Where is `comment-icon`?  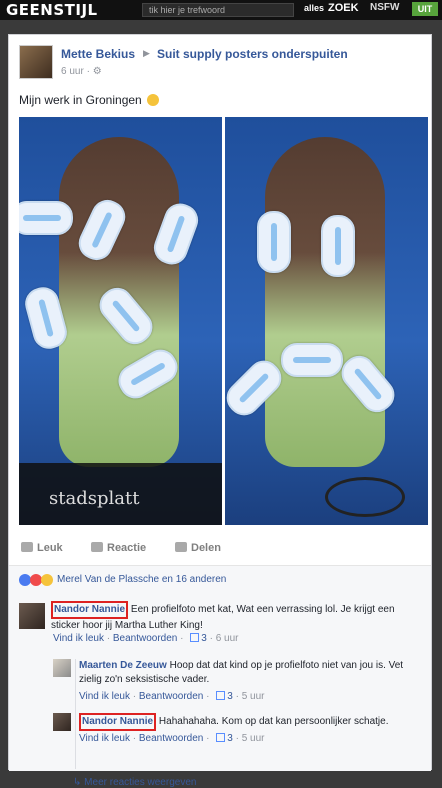
comment-icon is located at coordinates (97, 547).